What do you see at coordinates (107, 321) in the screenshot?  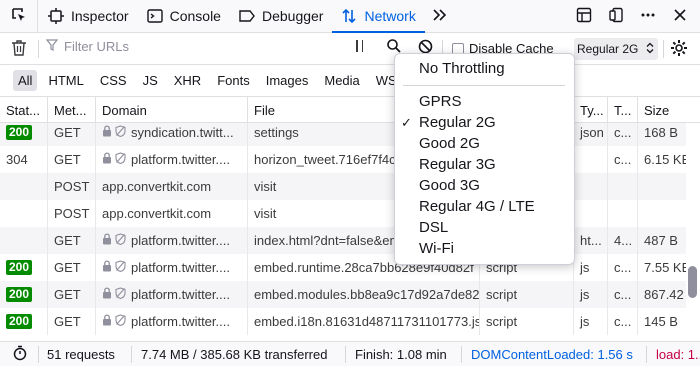 I see `lock-icon` at bounding box center [107, 321].